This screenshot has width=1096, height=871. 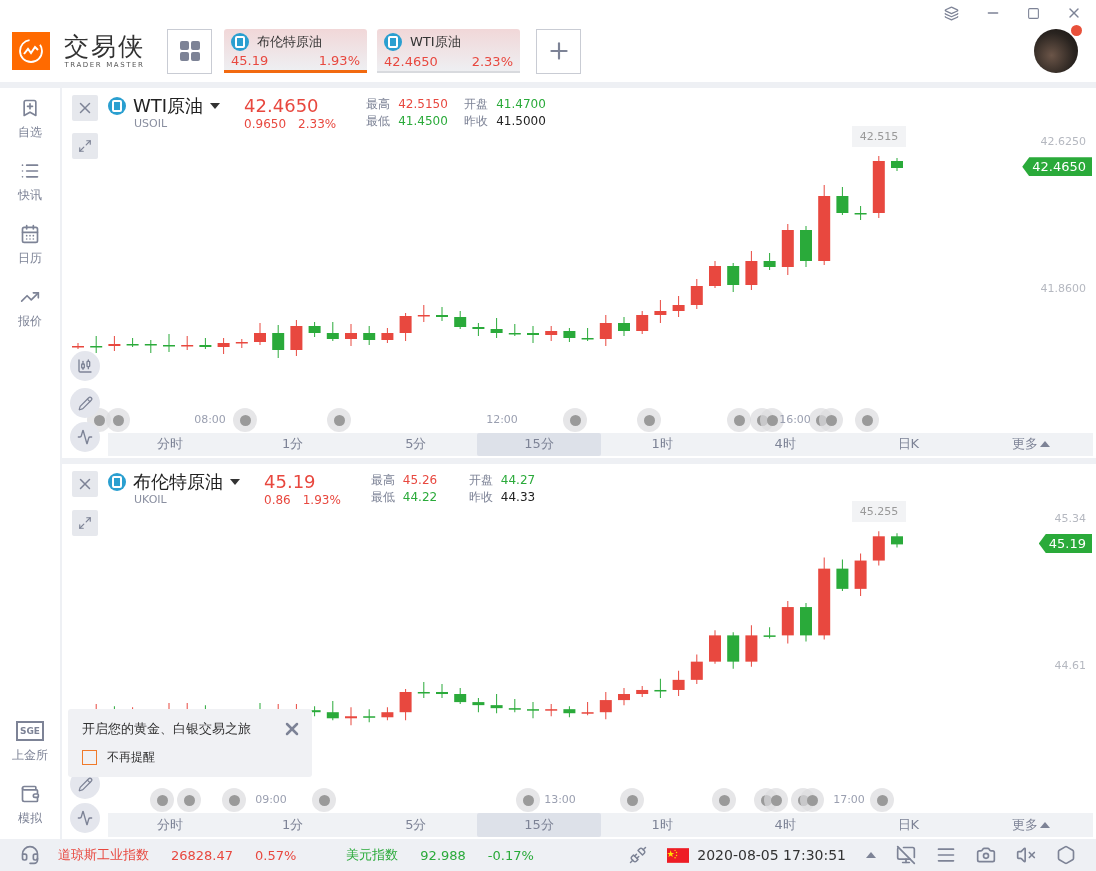 I want to click on tab-name: 布伦特原油, so click(x=289, y=42).